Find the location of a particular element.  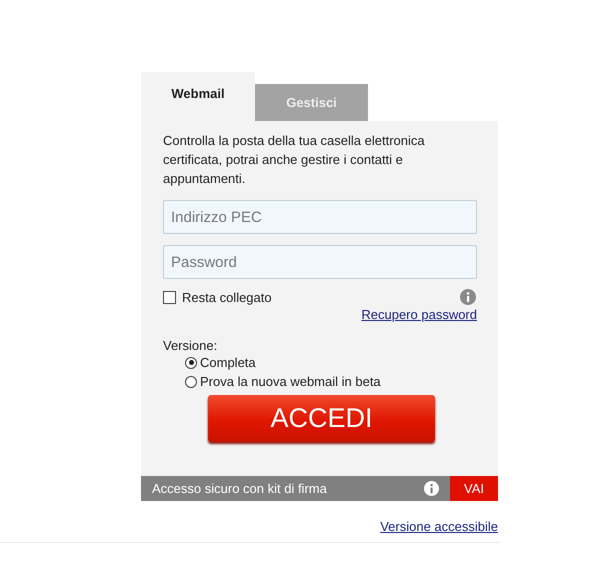

input-field: Indirizzo PEC is located at coordinates (320, 217).